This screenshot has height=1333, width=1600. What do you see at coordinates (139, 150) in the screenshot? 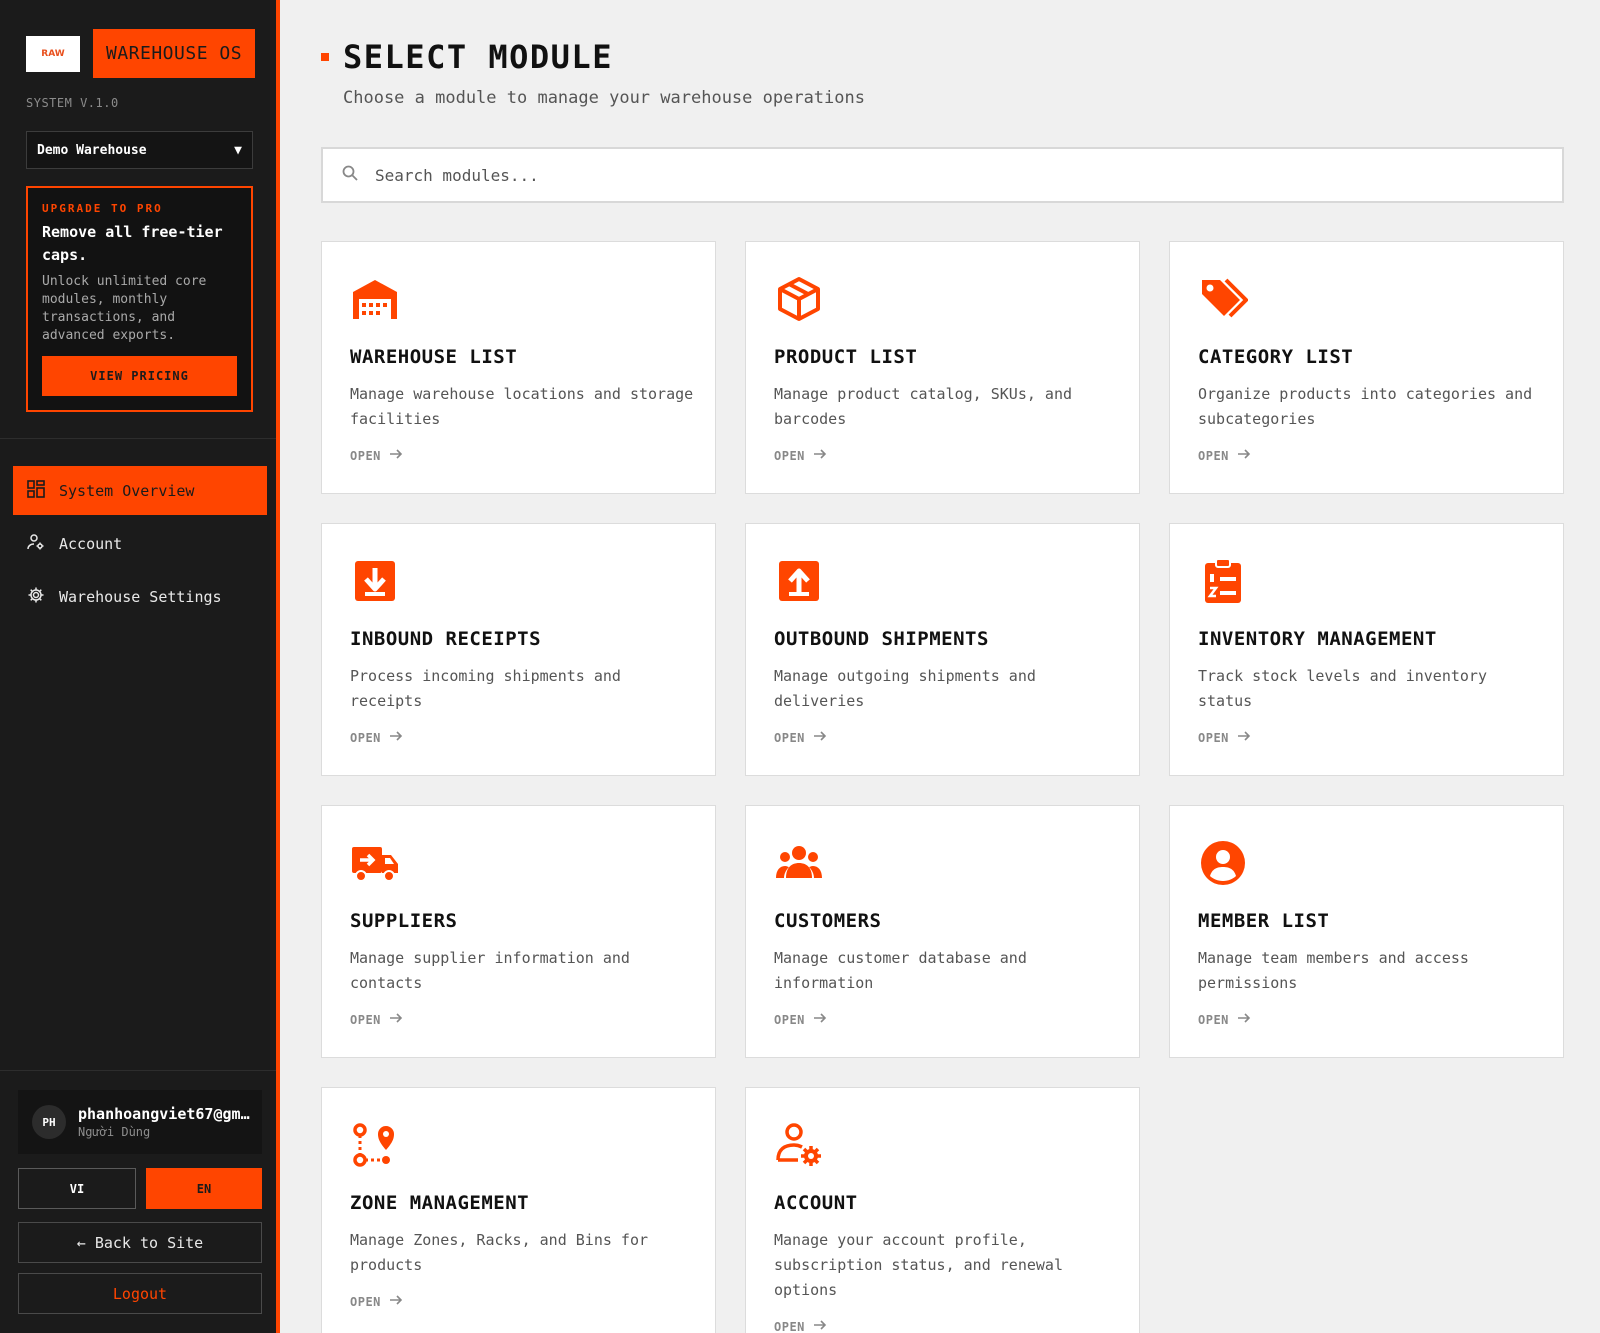
I see `warehouse-select: Demo Warehouse ▼` at bounding box center [139, 150].